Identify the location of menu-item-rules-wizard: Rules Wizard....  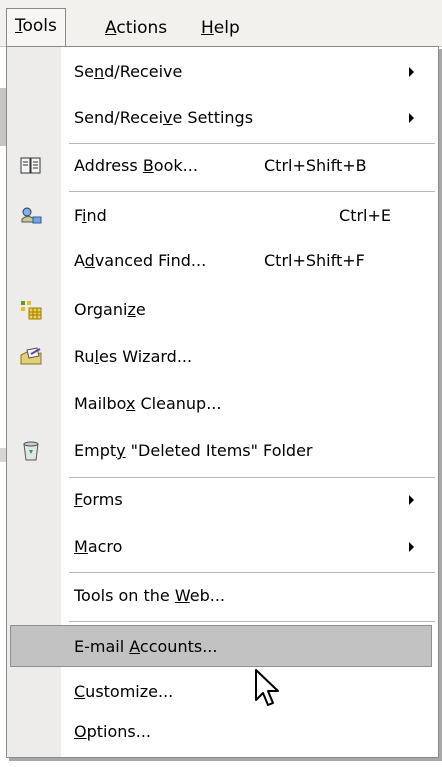
(222, 357).